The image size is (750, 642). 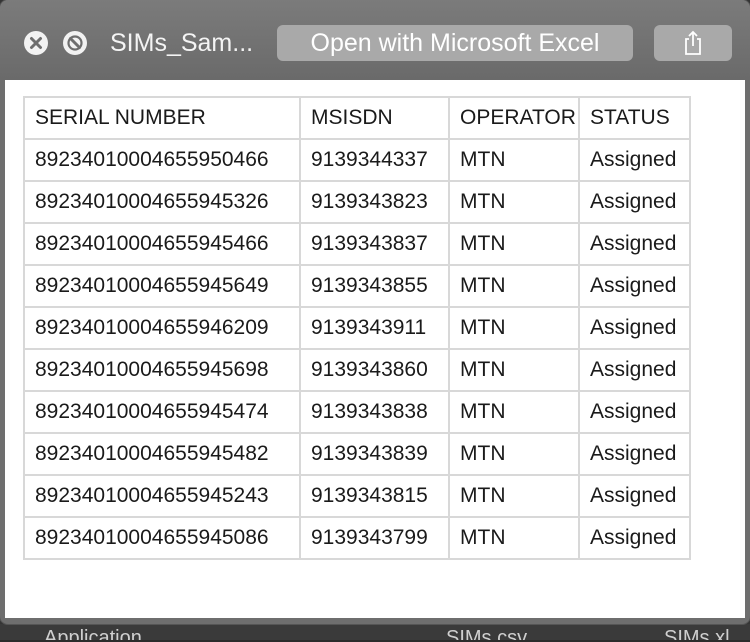 I want to click on msisdn-cell: 9139343860, so click(x=374, y=370).